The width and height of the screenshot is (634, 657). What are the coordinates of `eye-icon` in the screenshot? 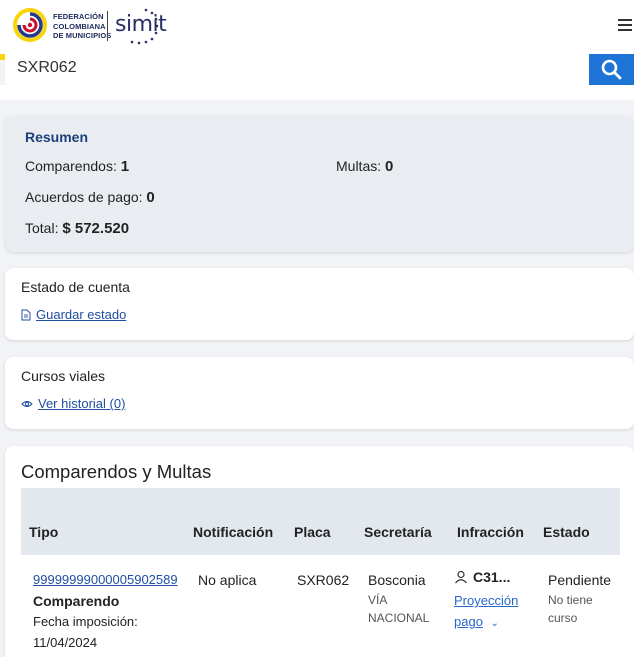 It's located at (27, 403).